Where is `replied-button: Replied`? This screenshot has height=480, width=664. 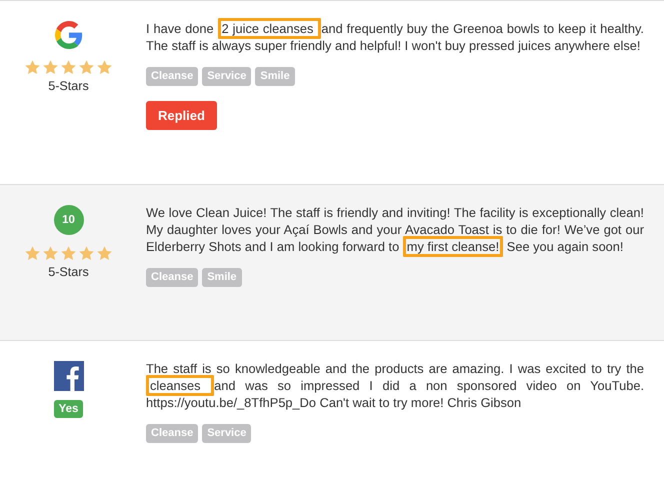
replied-button: Replied is located at coordinates (181, 115).